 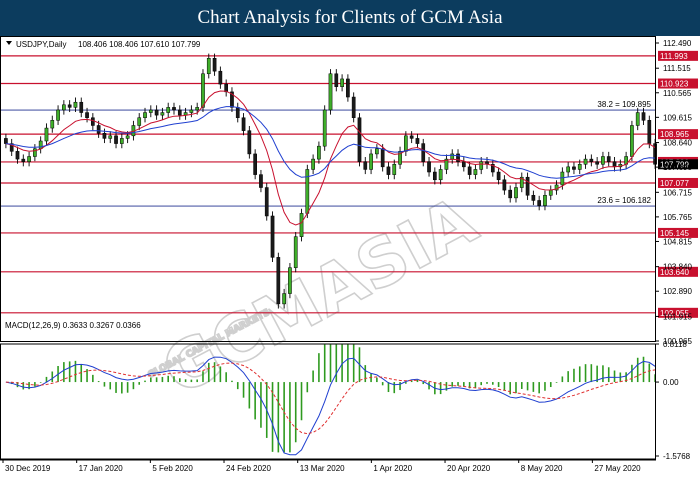 What do you see at coordinates (617, 468) in the screenshot?
I see `x-tick-label: 27 May 2020` at bounding box center [617, 468].